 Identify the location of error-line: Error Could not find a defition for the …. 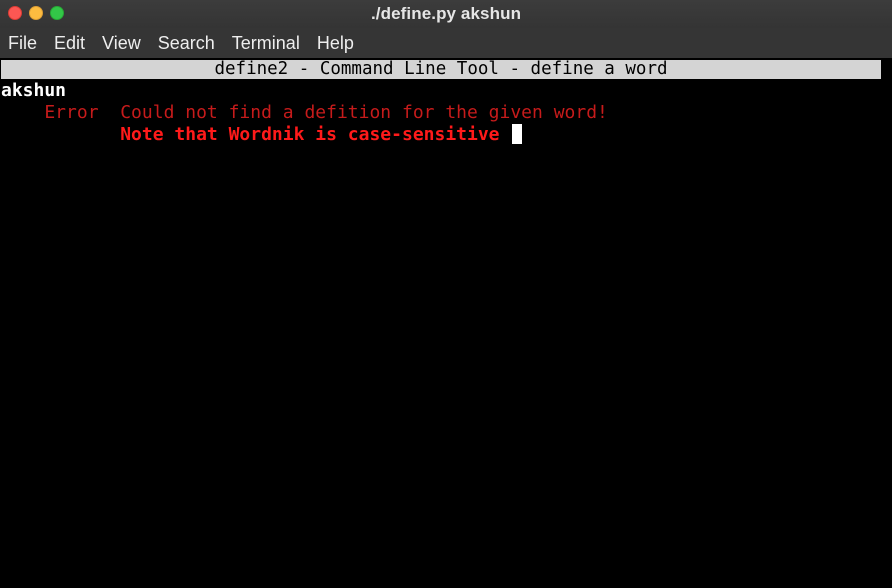
(304, 113).